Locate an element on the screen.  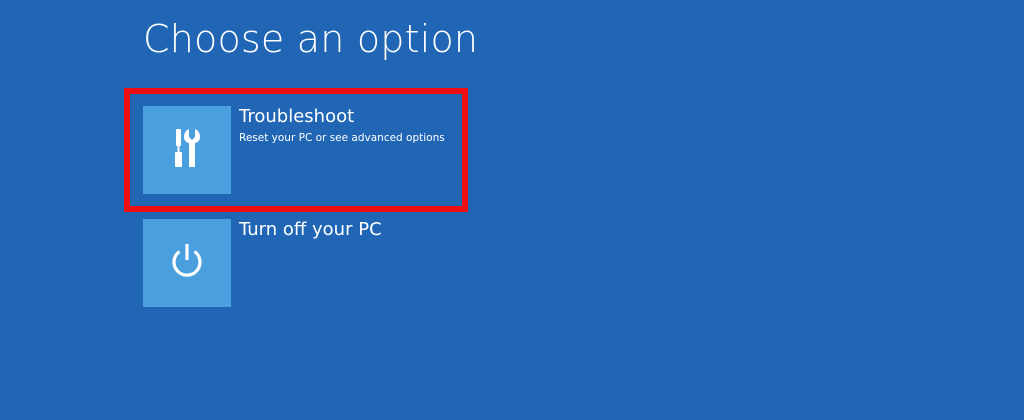
tools-icon is located at coordinates (187, 150).